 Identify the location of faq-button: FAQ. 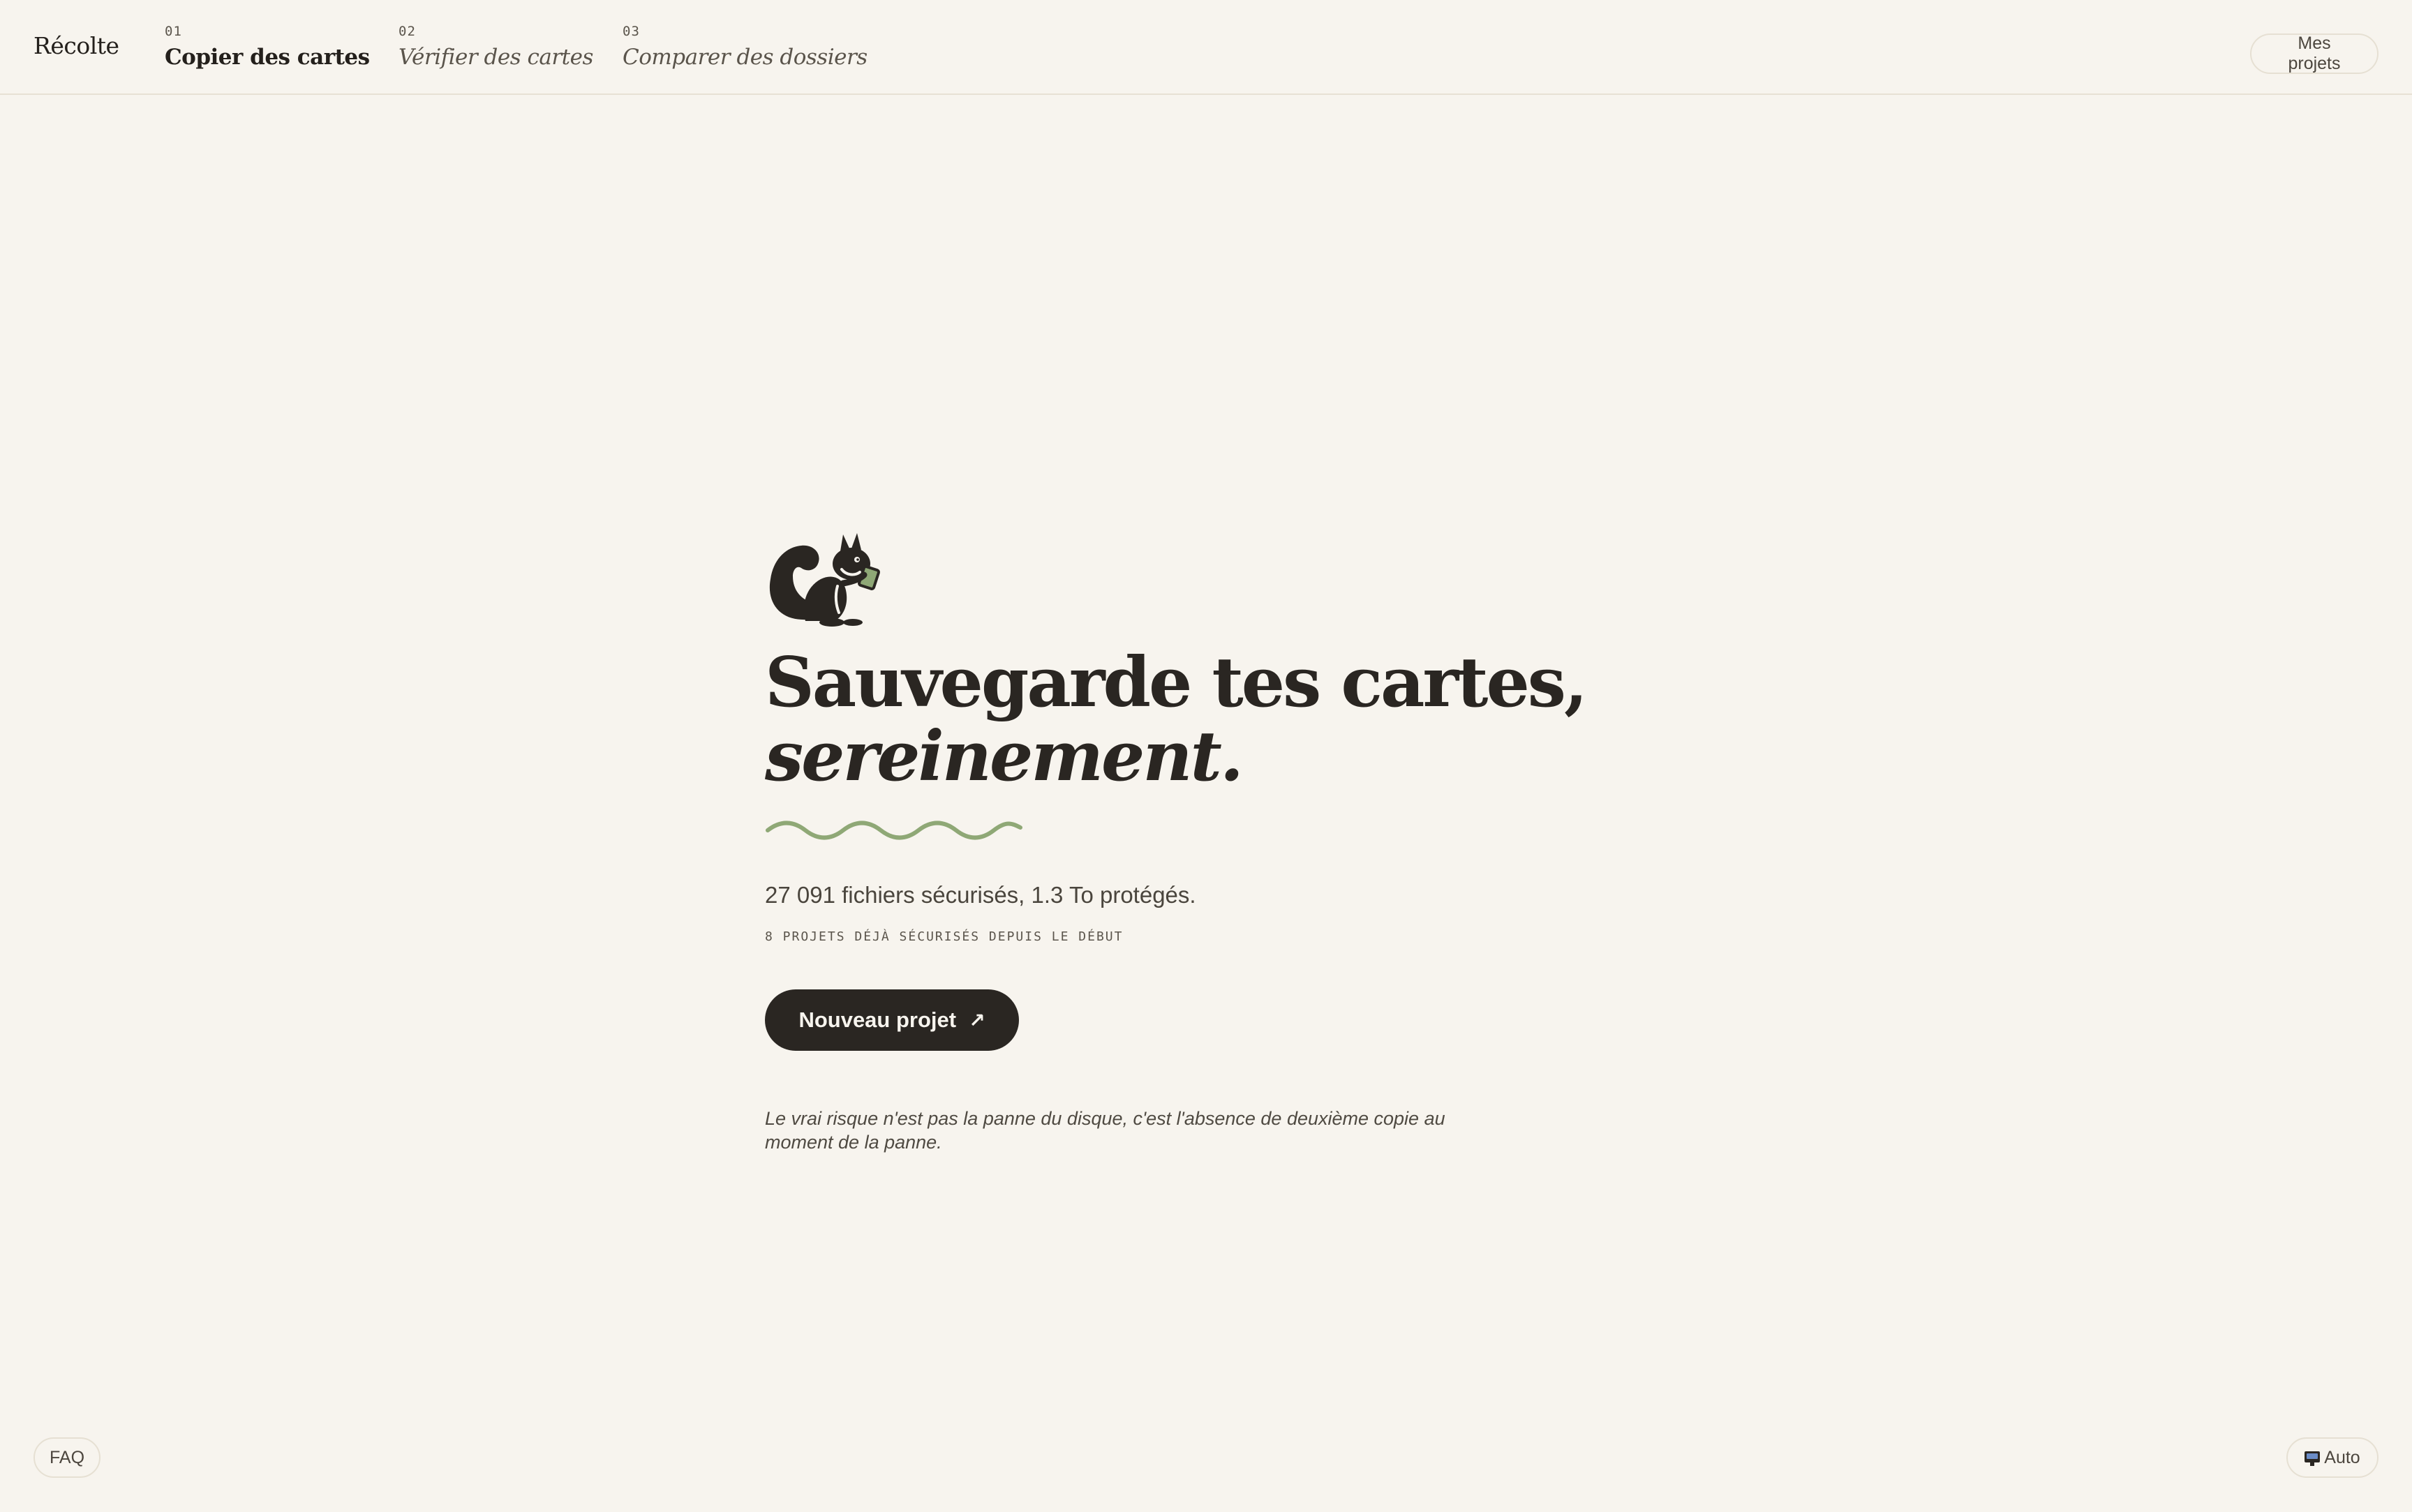
(67, 1457).